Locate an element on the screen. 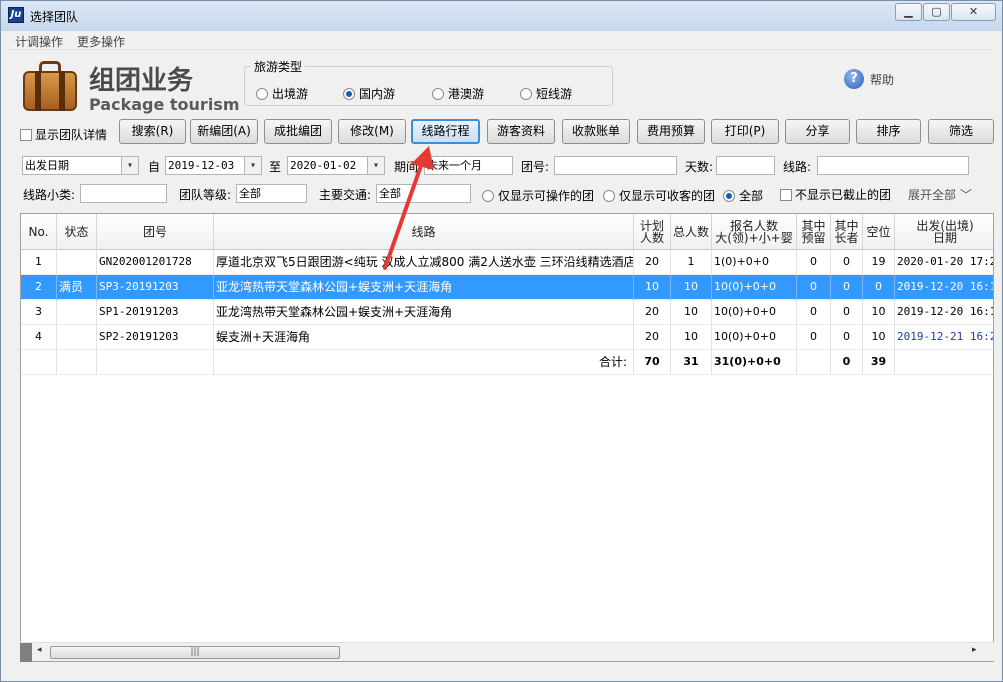 This screenshot has height=682, width=1003. col-no: No. is located at coordinates (39, 232).